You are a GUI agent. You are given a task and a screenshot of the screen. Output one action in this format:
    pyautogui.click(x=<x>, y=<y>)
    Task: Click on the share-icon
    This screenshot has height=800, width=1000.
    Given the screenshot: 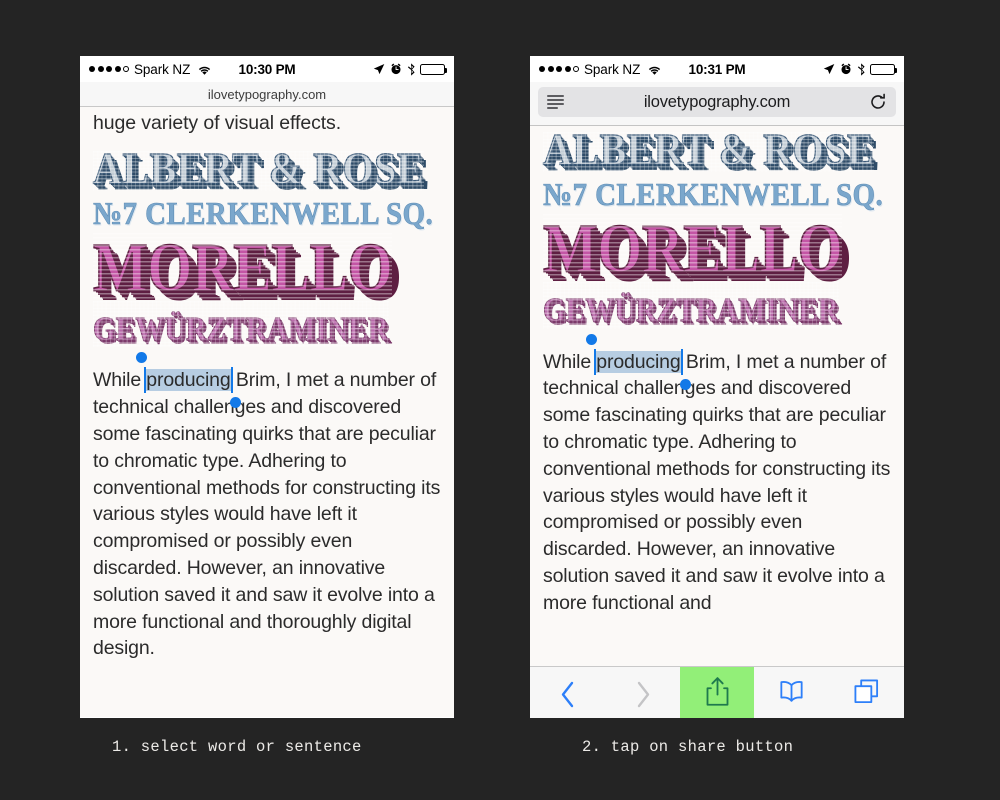 What is the action you would take?
    pyautogui.click(x=717, y=694)
    